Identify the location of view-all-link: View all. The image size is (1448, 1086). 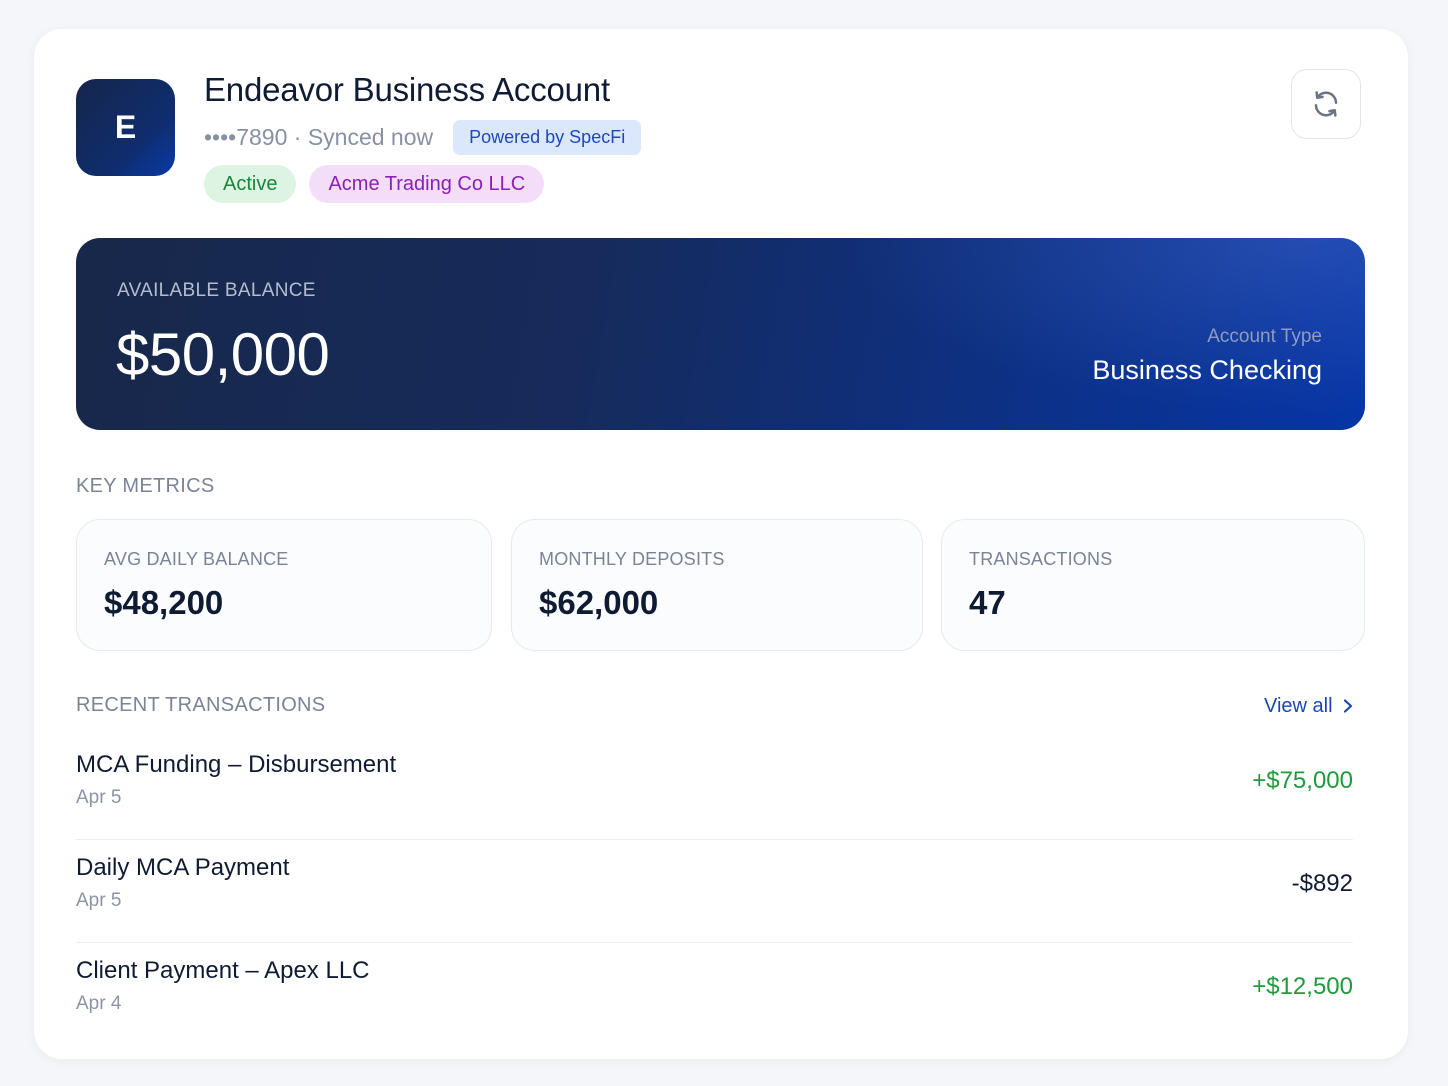
(1309, 706).